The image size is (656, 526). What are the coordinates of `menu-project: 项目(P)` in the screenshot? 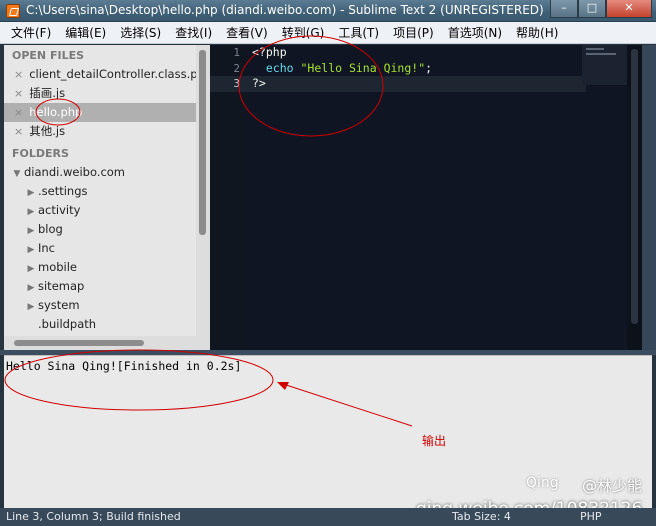 It's located at (413, 32).